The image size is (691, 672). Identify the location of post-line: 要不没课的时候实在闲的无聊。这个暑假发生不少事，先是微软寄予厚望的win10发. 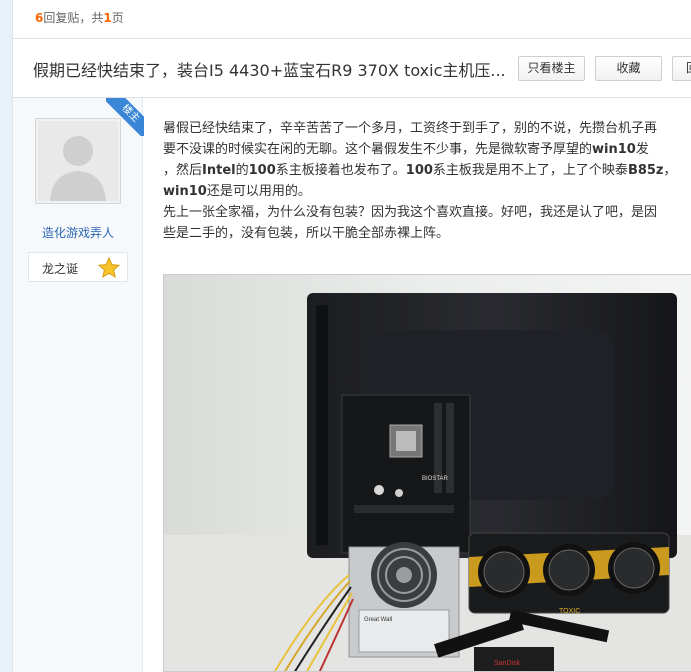
(427, 149).